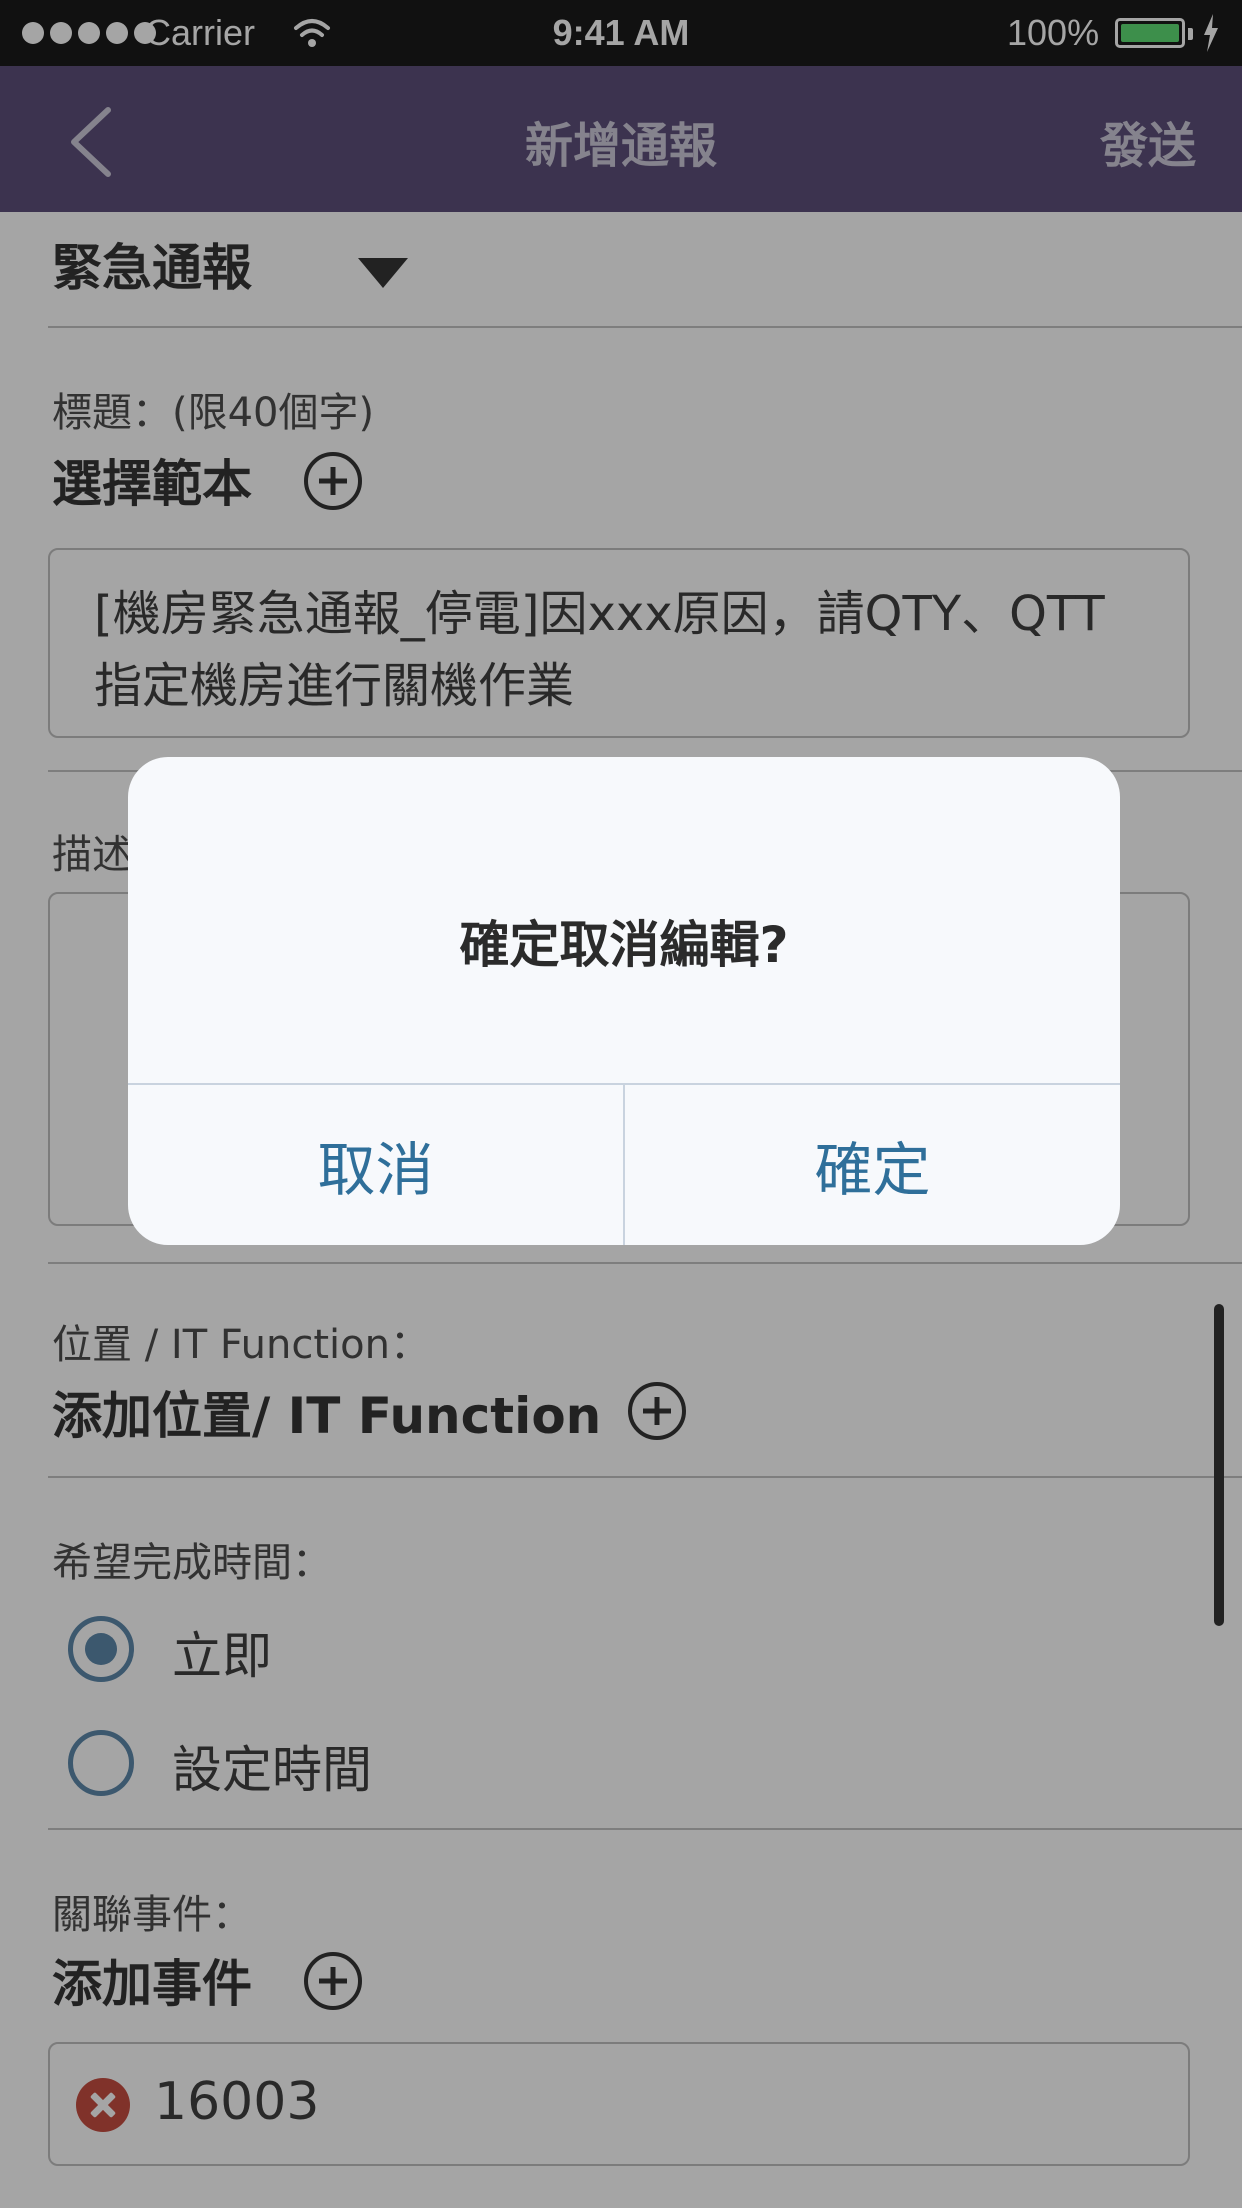 This screenshot has width=1242, height=2208. What do you see at coordinates (872, 1165) in the screenshot?
I see `confirm-button: 確定` at bounding box center [872, 1165].